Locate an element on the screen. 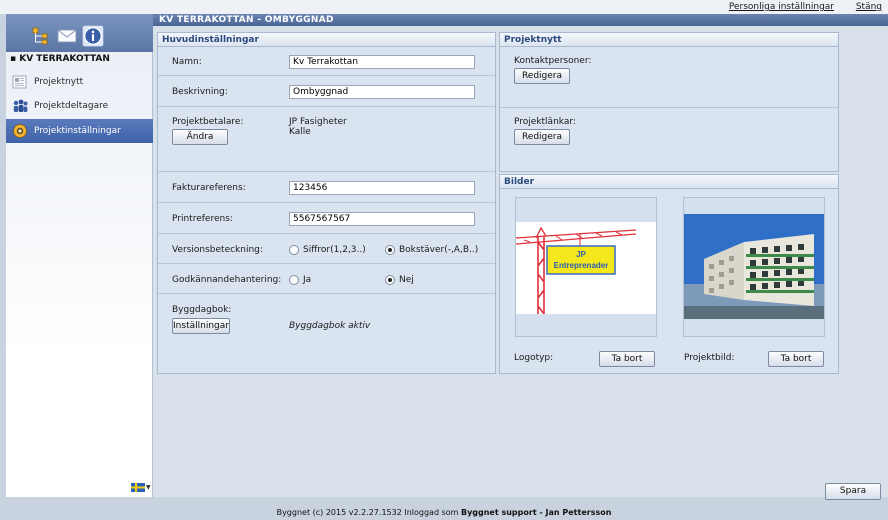  description-input is located at coordinates (382, 92).